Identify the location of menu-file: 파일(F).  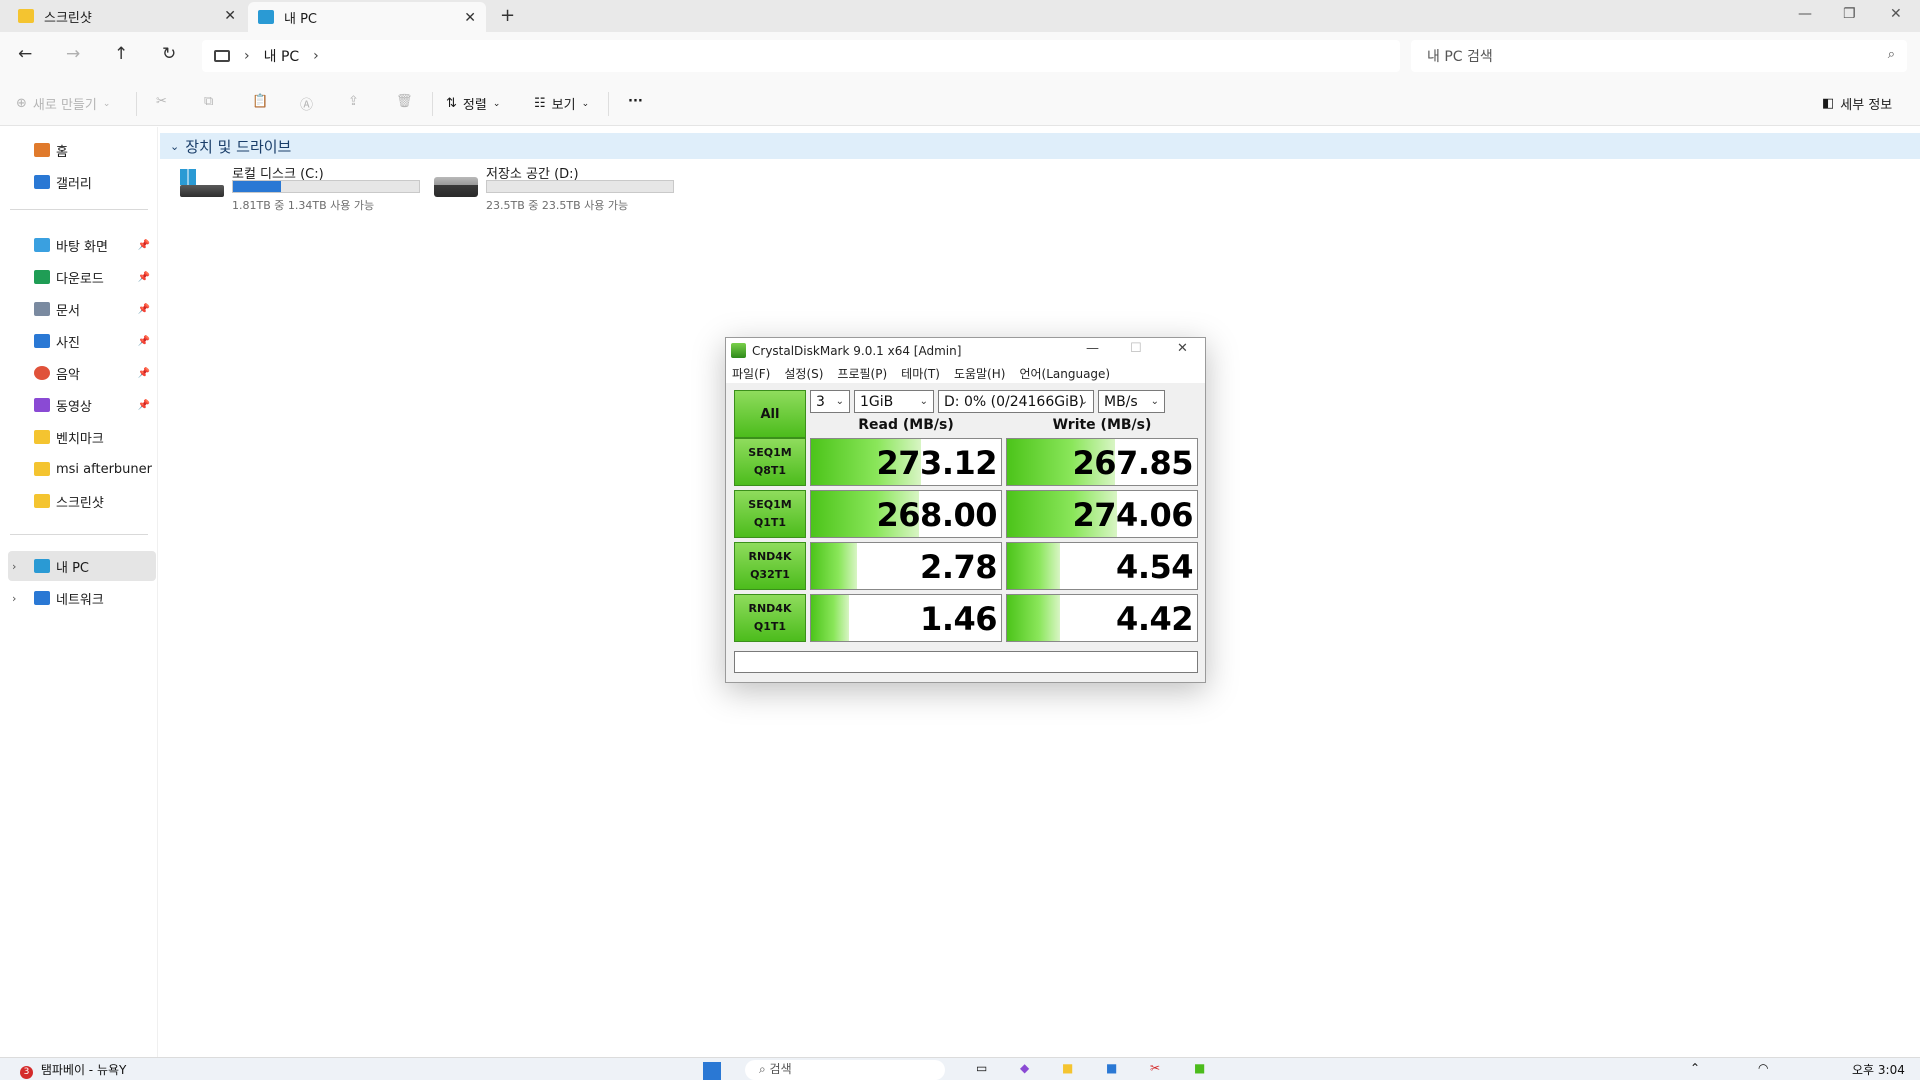
(751, 373).